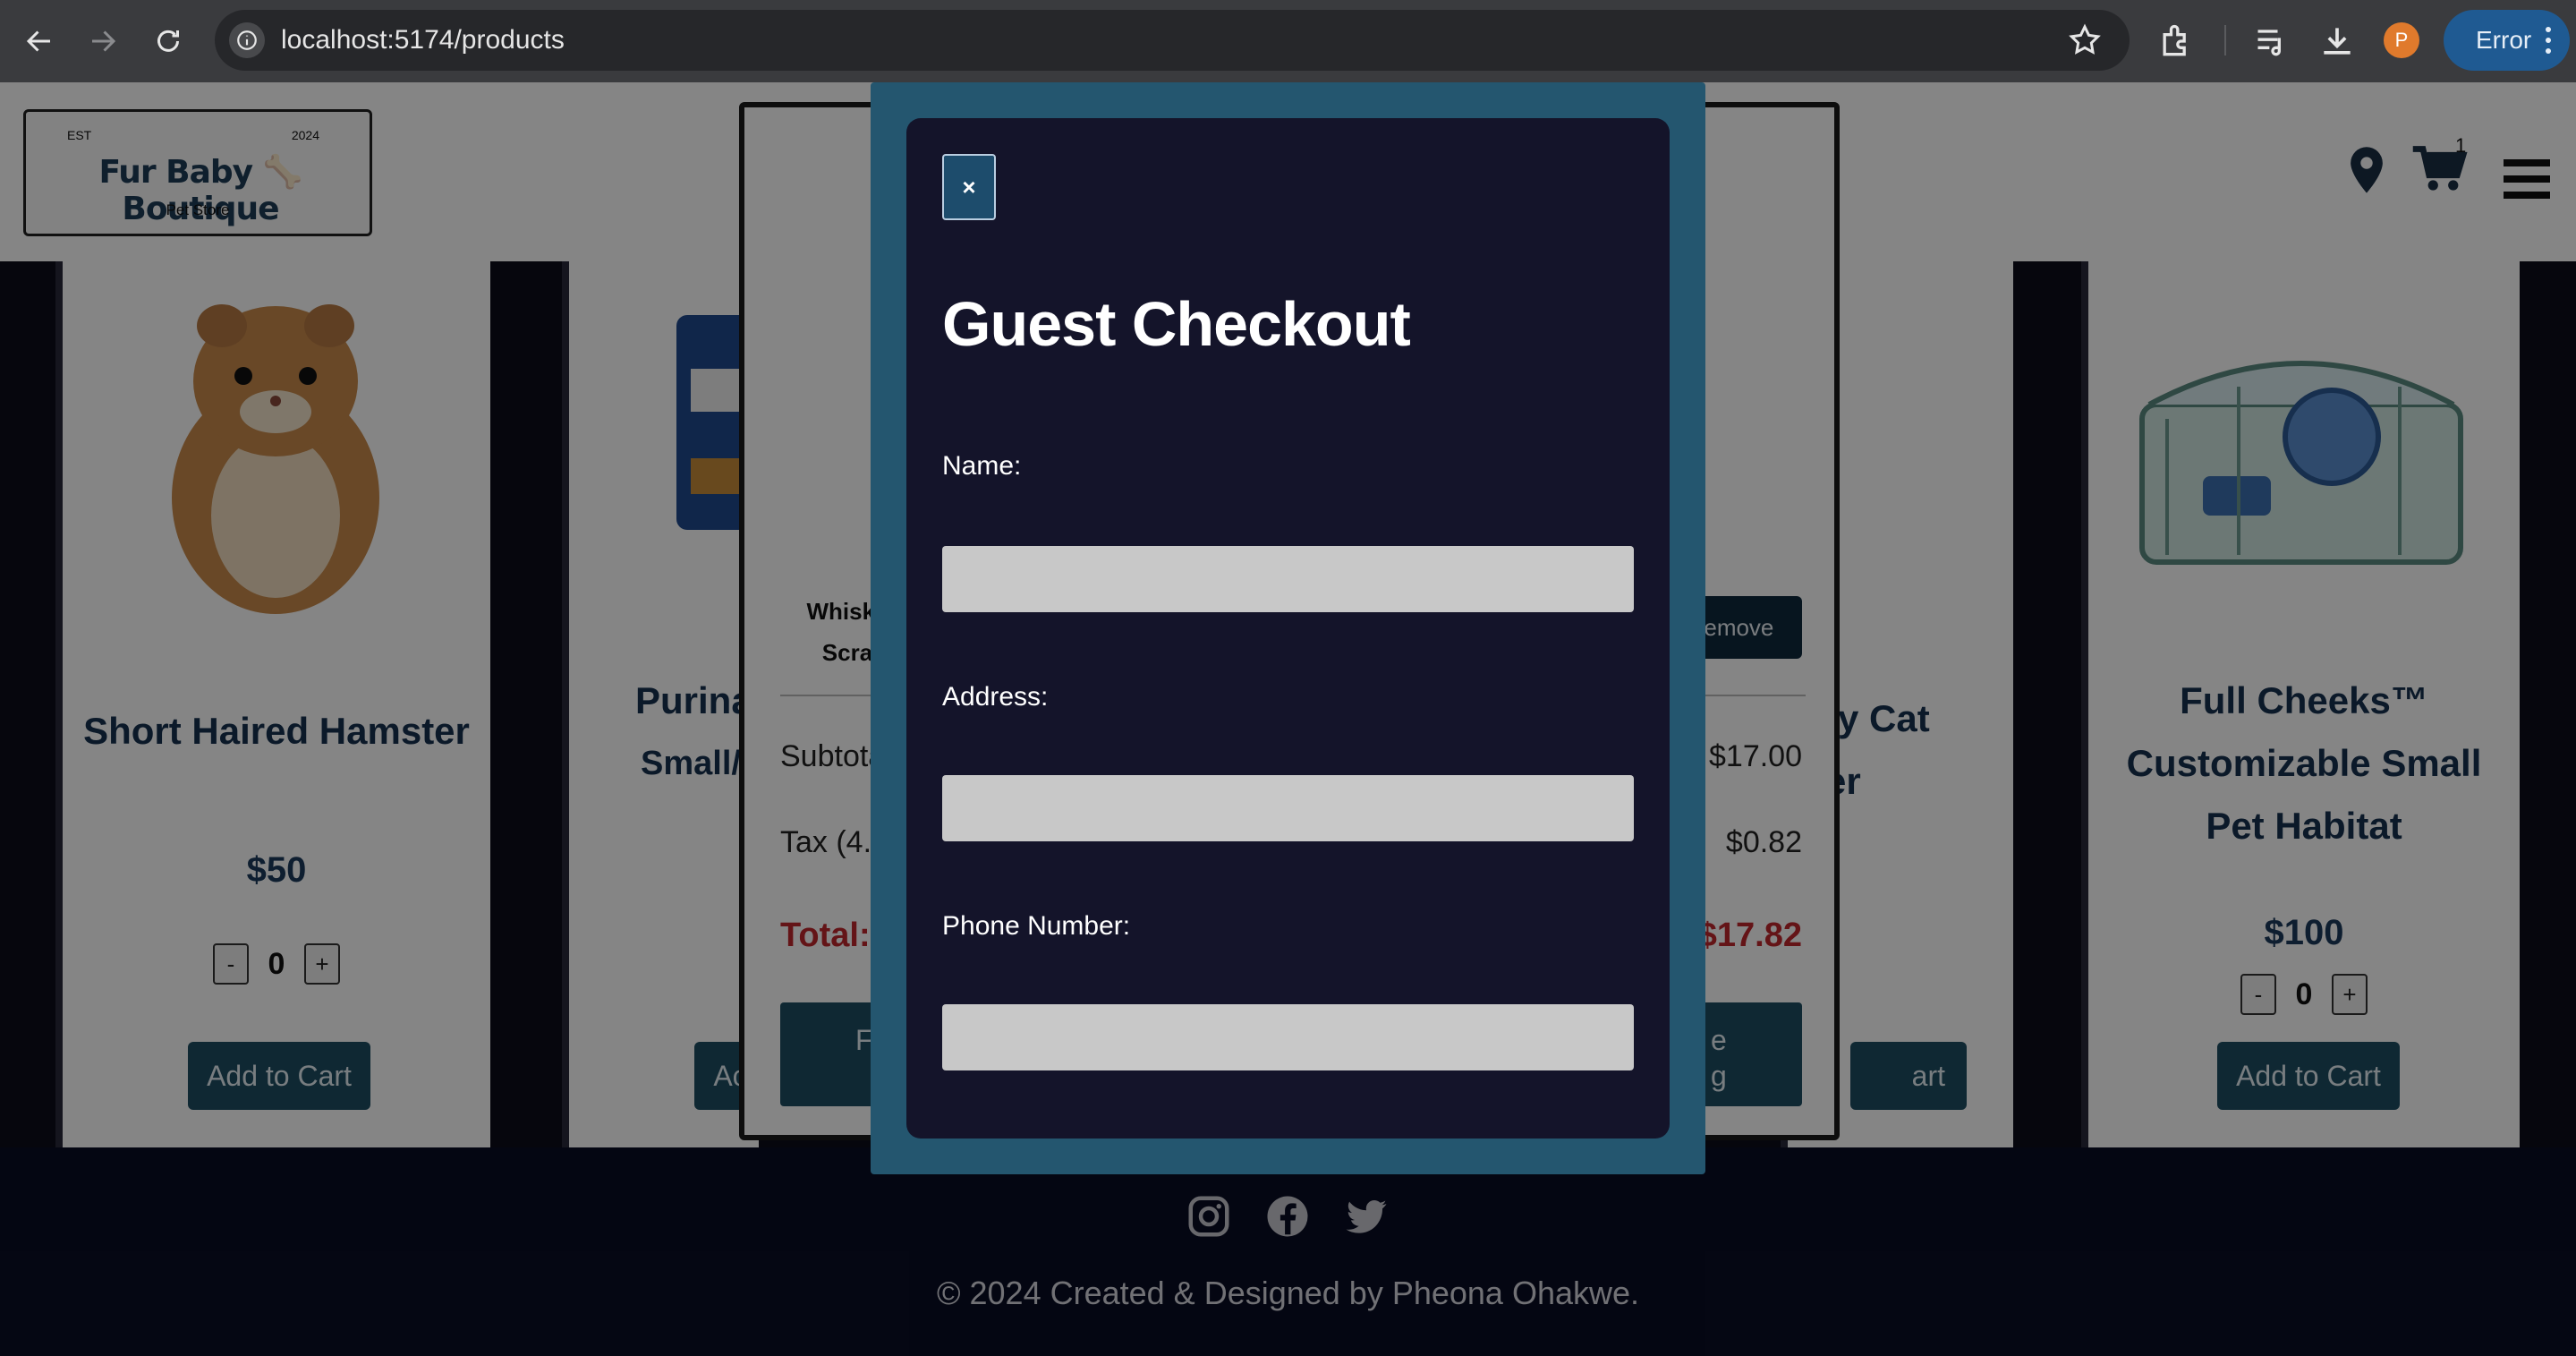  Describe the element at coordinates (2504, 40) in the screenshot. I see `error-label: Error` at that location.